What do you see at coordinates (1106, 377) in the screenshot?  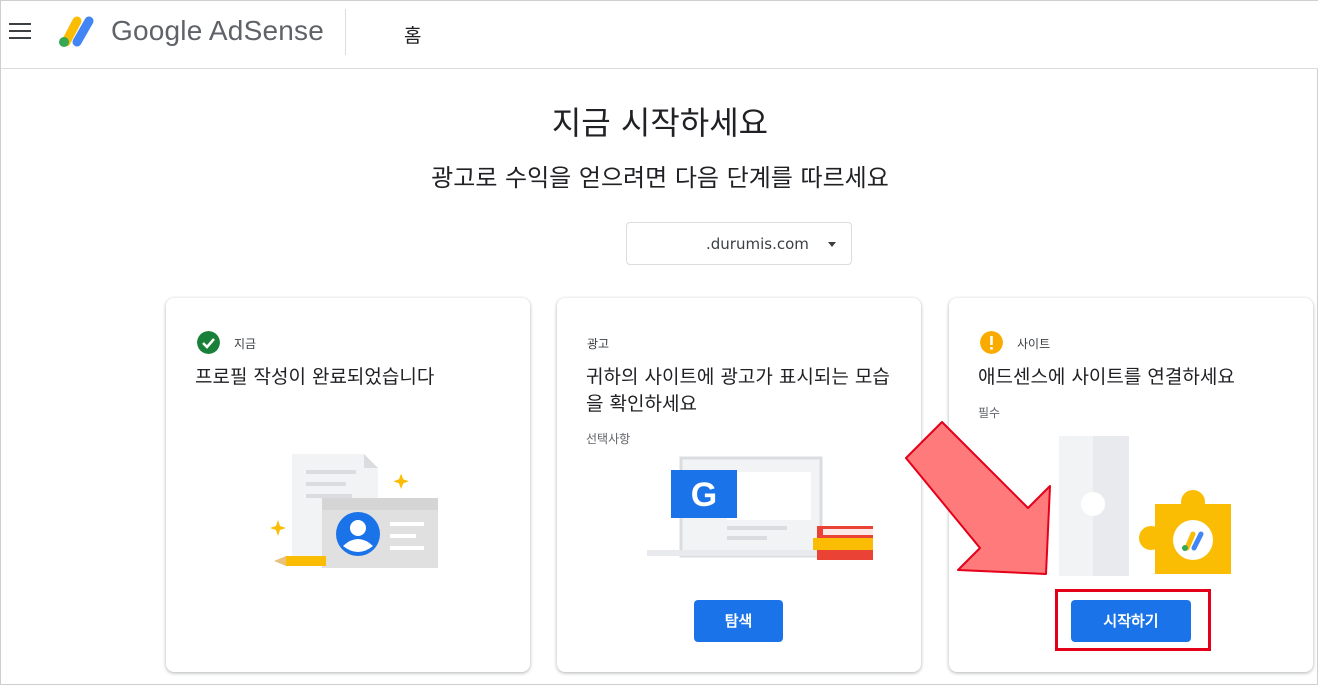 I see `card-title: 애드센스에 사이트를 연결하세요` at bounding box center [1106, 377].